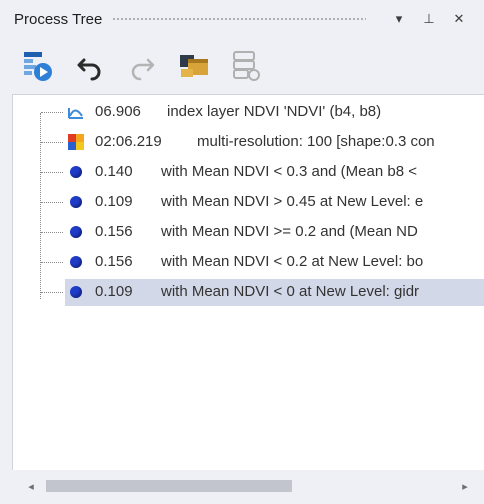  What do you see at coordinates (239, 19) in the screenshot?
I see `drag-grip` at bounding box center [239, 19].